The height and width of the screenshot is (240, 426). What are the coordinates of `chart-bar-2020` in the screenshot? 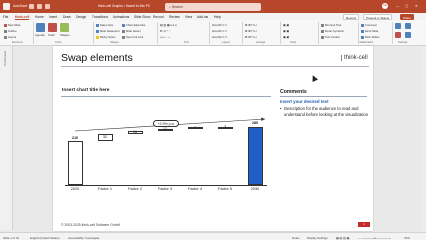 It's located at (75, 163).